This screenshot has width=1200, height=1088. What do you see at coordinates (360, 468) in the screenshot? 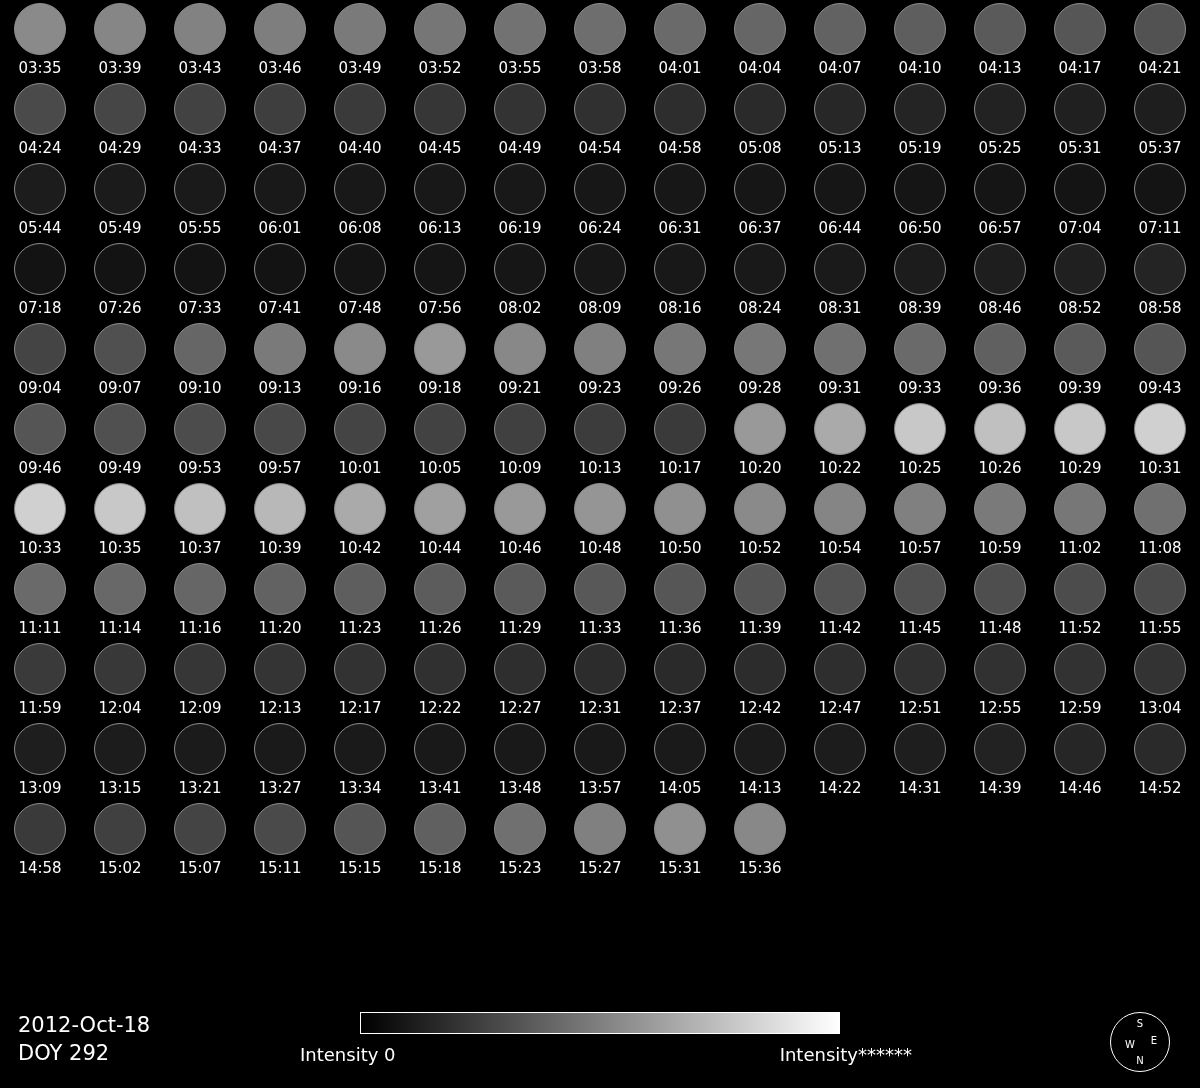
I see `frame-time: 10:01` at bounding box center [360, 468].